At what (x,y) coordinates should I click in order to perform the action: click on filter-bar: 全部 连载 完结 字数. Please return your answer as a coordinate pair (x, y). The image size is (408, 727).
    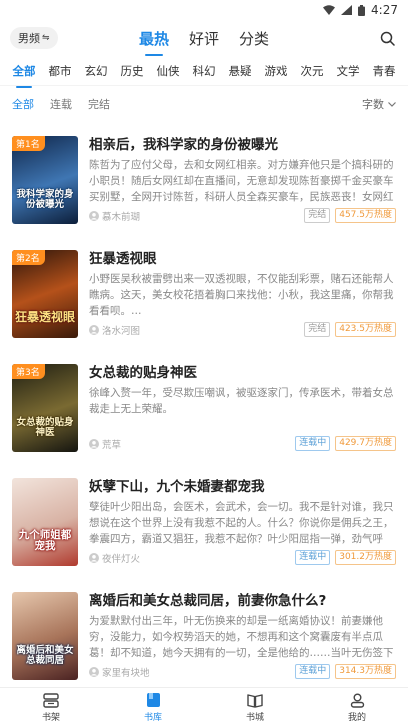
    Looking at the image, I should click on (204, 104).